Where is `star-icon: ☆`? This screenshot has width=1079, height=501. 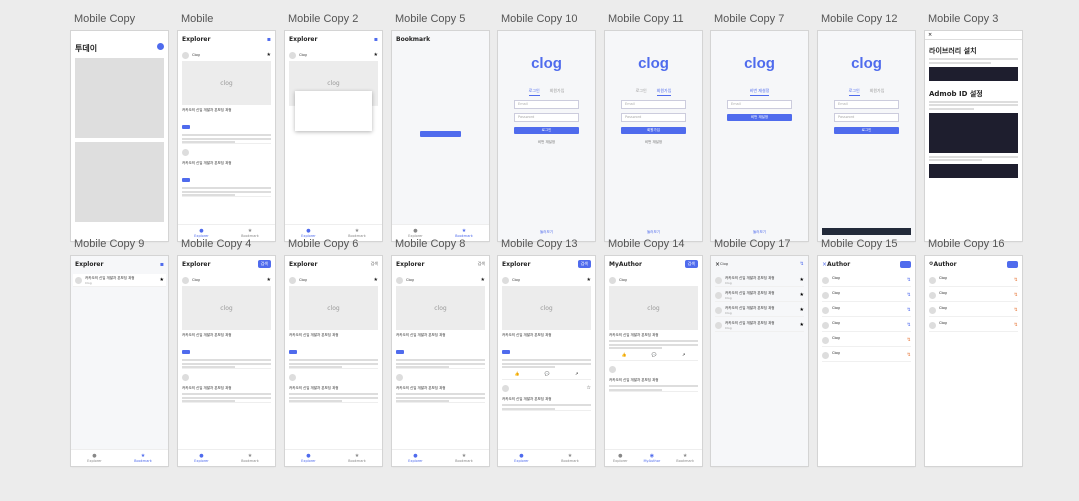 star-icon: ☆ is located at coordinates (589, 388).